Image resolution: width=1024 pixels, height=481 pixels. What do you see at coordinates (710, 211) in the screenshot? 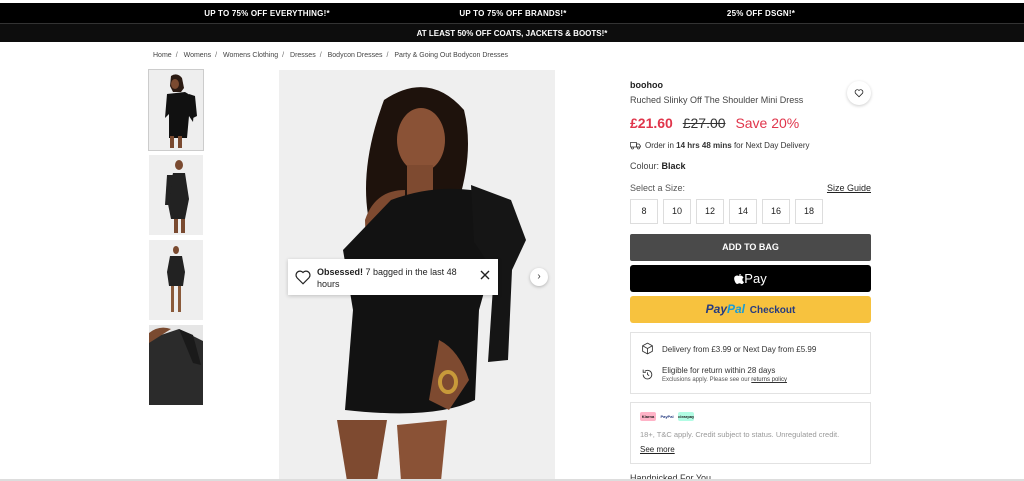
I see `size-option: 12` at bounding box center [710, 211].